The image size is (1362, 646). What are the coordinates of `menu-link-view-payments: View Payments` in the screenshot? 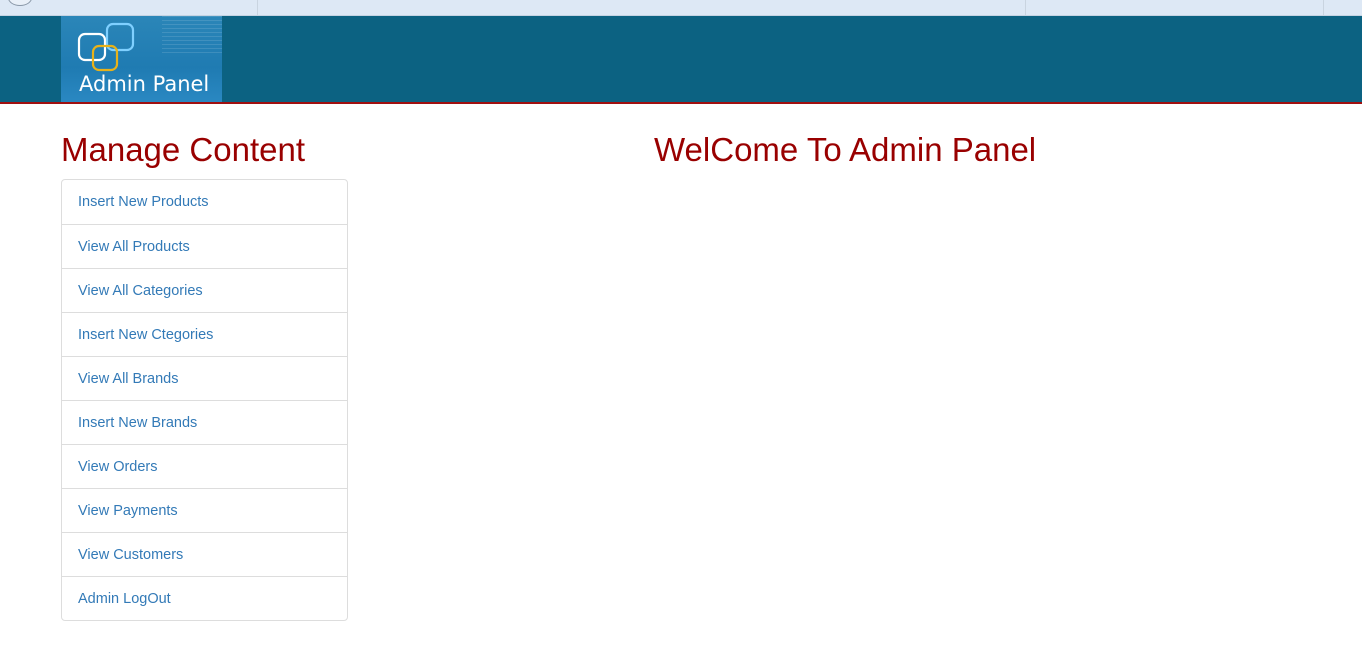 It's located at (204, 511).